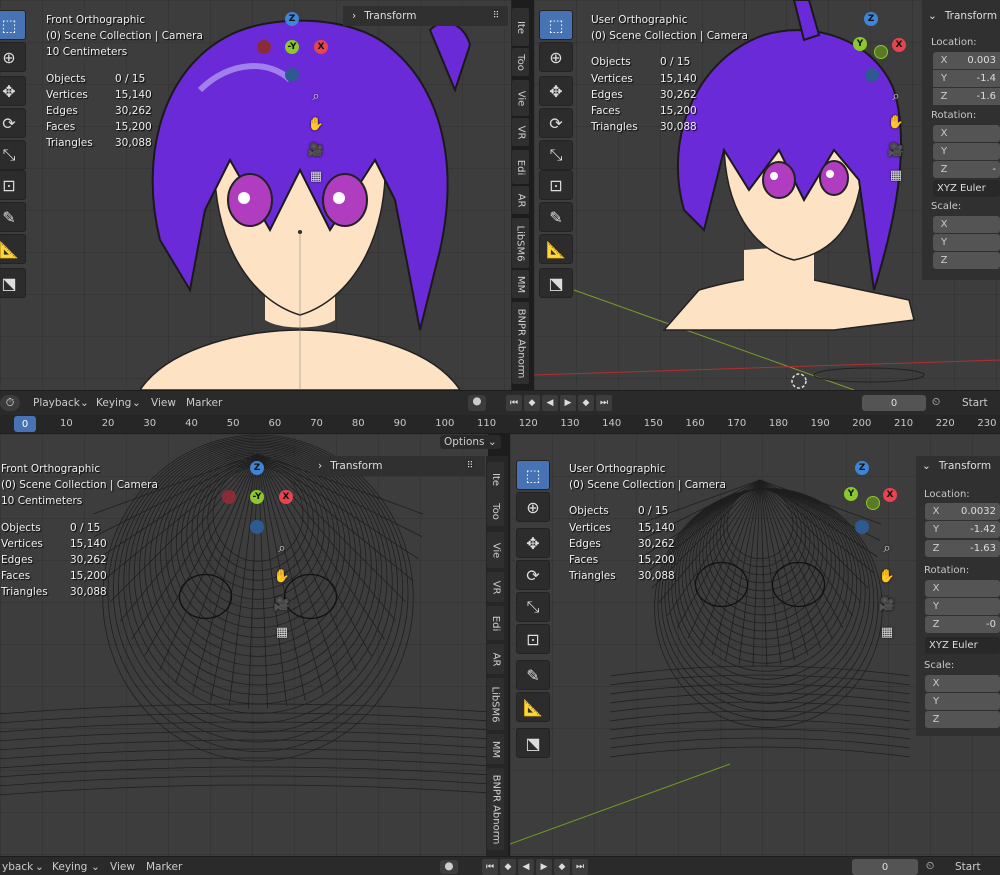 This screenshot has height=875, width=1000. Describe the element at coordinates (851, 494) in the screenshot. I see `gizmo-y-axis: Y` at that location.